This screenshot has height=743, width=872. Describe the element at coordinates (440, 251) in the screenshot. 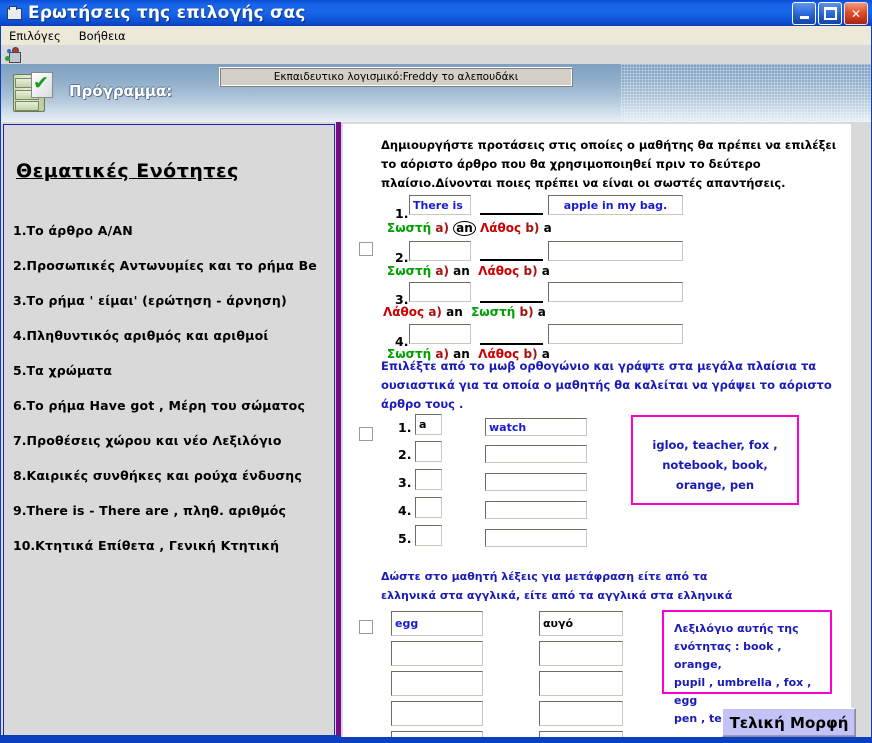

I see `exercise1-row2-first-input` at that location.